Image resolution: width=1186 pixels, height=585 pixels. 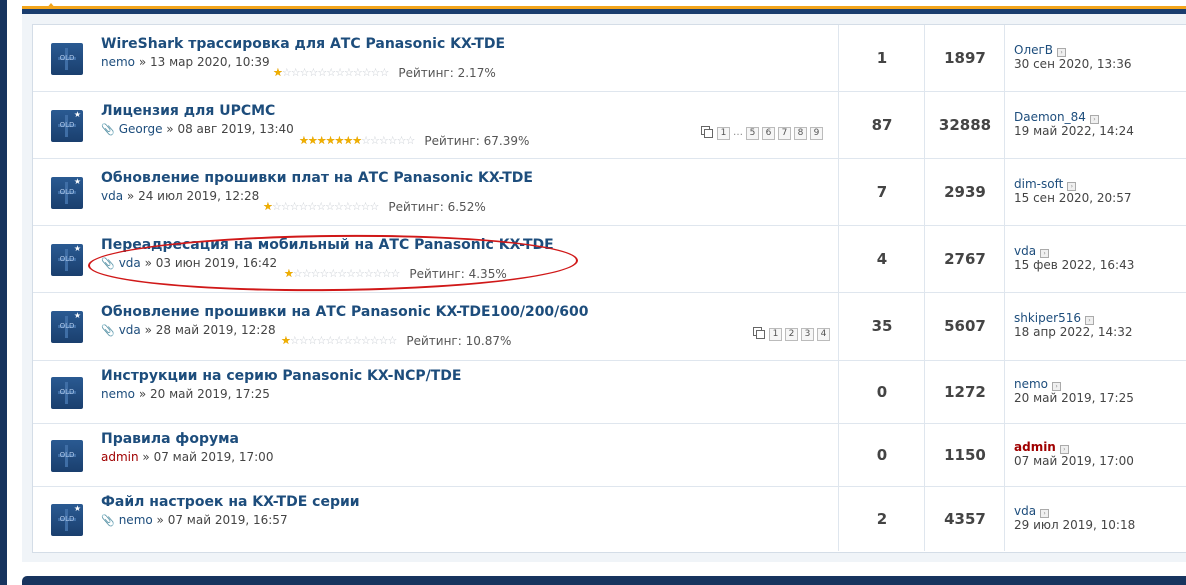 I want to click on replies-count: 35, so click(x=882, y=326).